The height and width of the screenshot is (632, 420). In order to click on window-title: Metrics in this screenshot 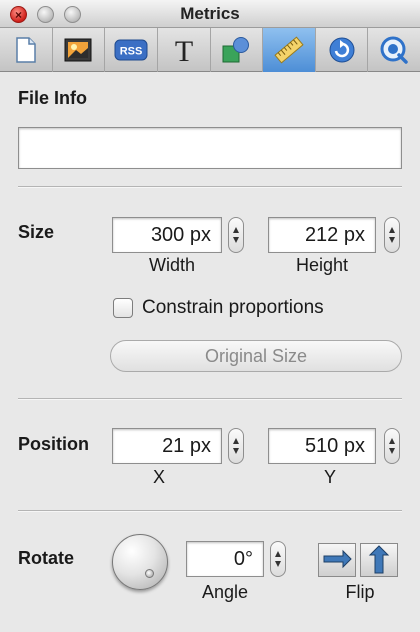, I will do `click(210, 13)`.